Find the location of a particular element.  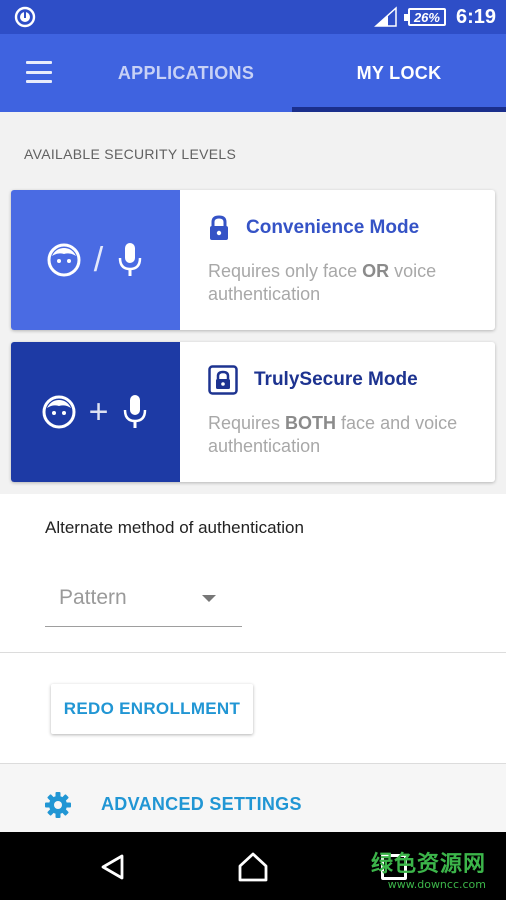

mode-graphic: + is located at coordinates (95, 412).